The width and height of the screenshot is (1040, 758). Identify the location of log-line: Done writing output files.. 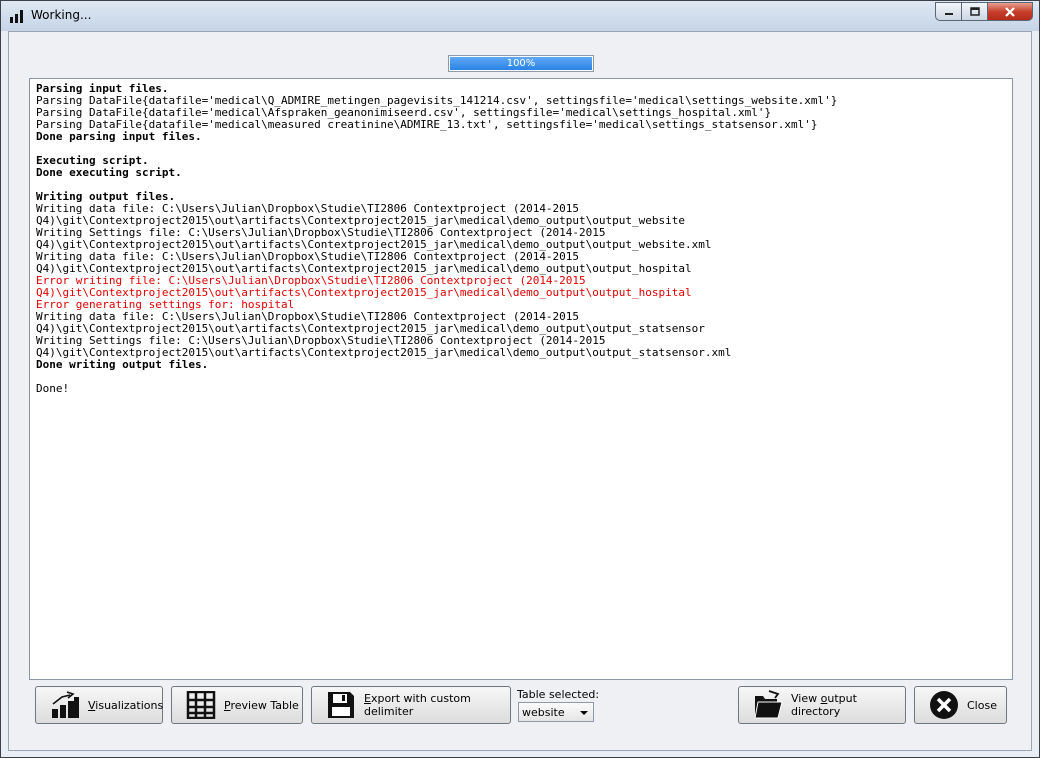
(122, 364).